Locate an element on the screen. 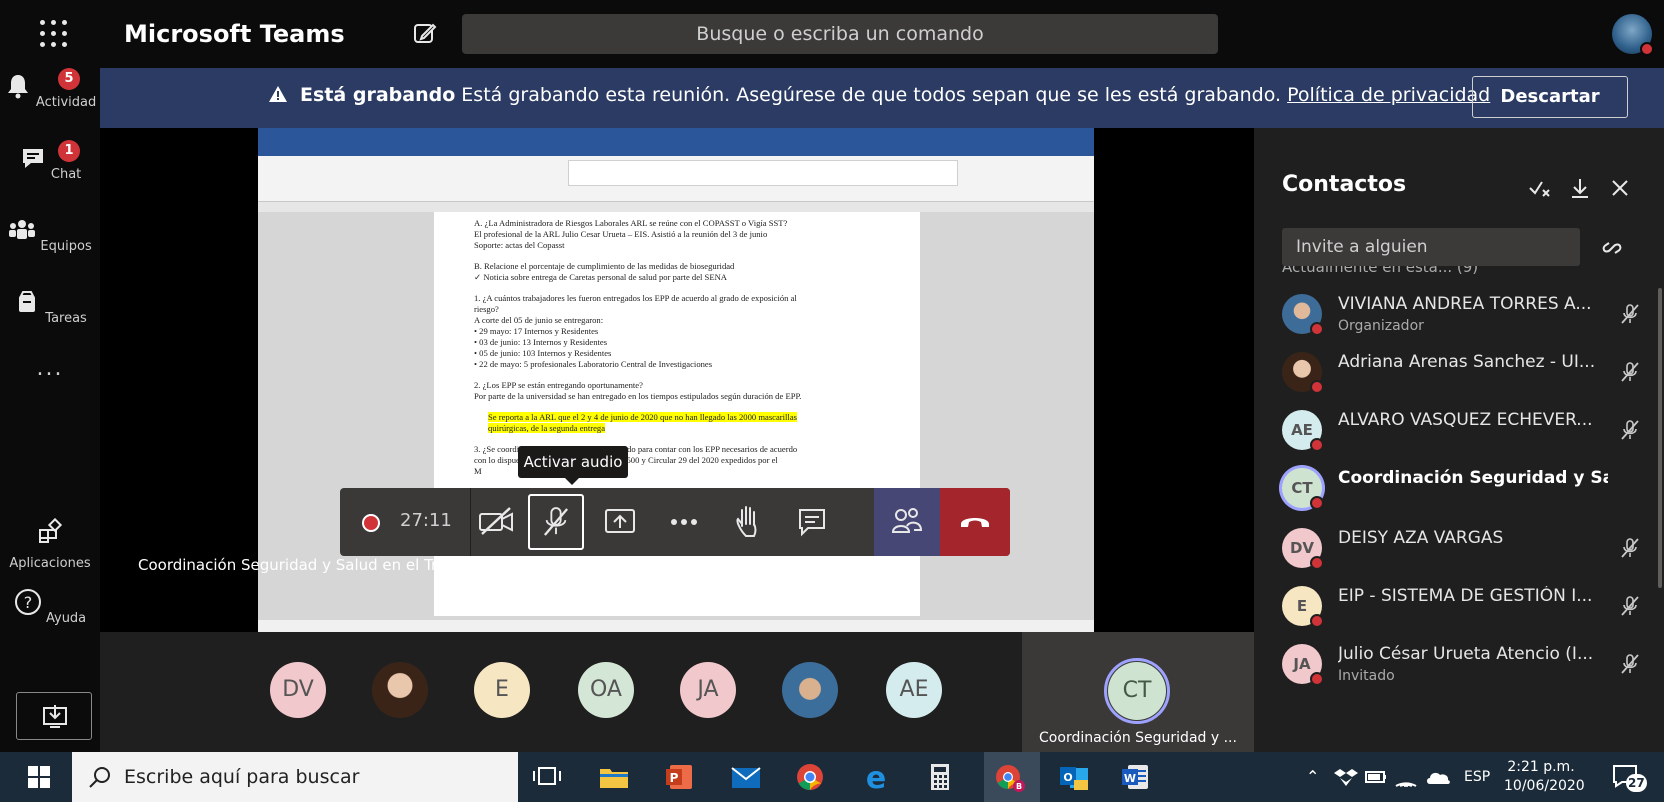 The image size is (1664, 802). section-header: Actualmente en esta... (9) is located at coordinates (1380, 271).